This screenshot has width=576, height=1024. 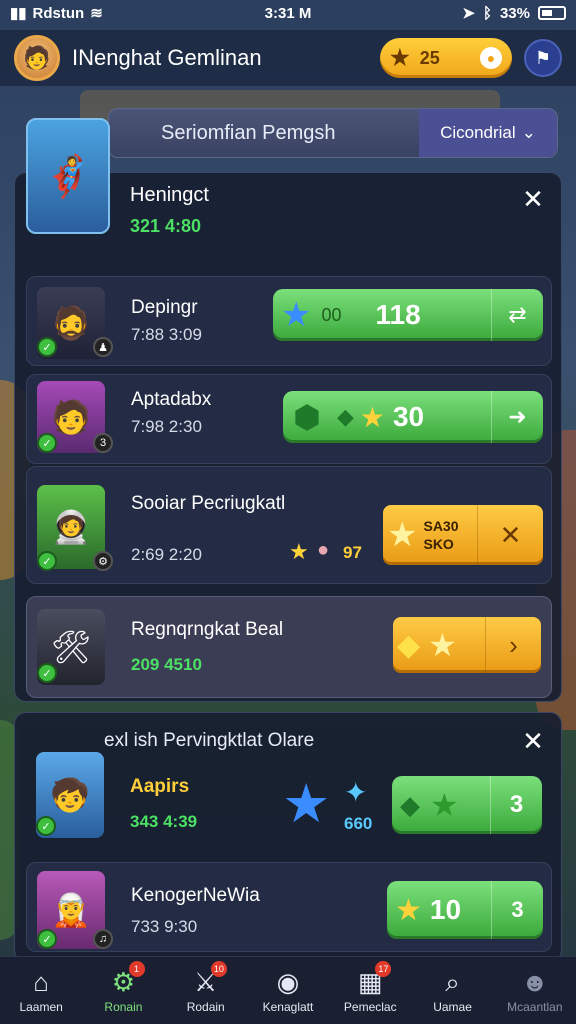 What do you see at coordinates (468, 13) in the screenshot?
I see `location-icon: ➤` at bounding box center [468, 13].